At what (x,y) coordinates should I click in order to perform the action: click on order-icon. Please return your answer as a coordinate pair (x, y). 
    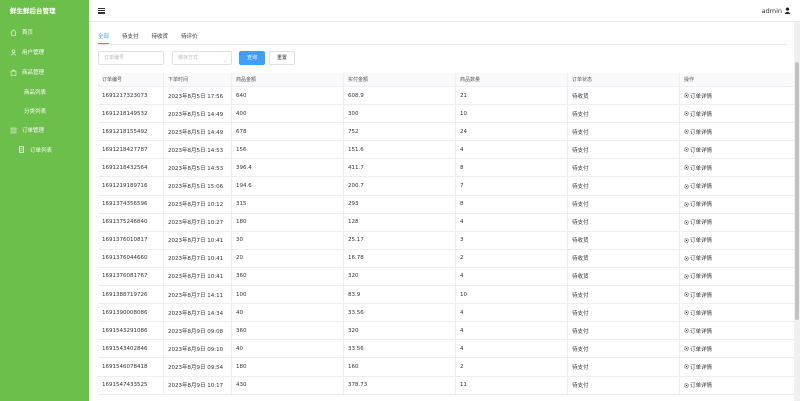
    Looking at the image, I should click on (13, 130).